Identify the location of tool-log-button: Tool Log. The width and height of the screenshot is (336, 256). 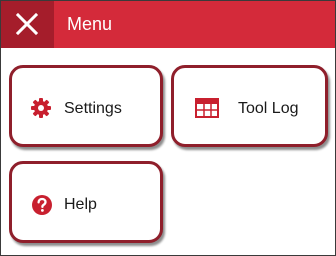
(249, 106).